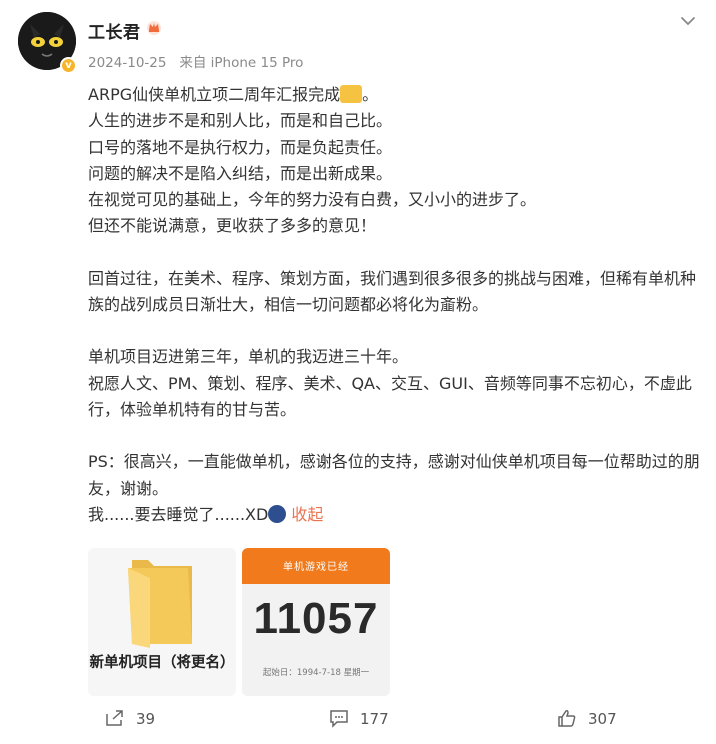 Image resolution: width=716 pixels, height=744 pixels. What do you see at coordinates (351, 94) in the screenshot?
I see `cheers-emoji-icon` at bounding box center [351, 94].